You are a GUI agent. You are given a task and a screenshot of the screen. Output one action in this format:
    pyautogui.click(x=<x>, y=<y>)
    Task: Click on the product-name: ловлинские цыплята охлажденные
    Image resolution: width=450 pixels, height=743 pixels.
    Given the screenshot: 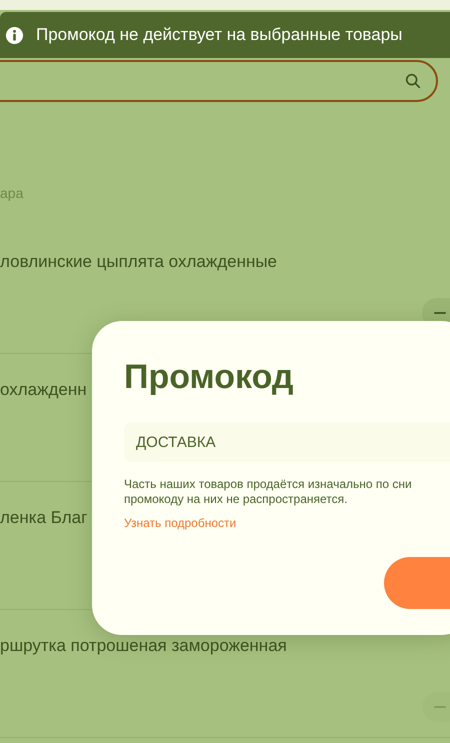 What is the action you would take?
    pyautogui.click(x=139, y=262)
    